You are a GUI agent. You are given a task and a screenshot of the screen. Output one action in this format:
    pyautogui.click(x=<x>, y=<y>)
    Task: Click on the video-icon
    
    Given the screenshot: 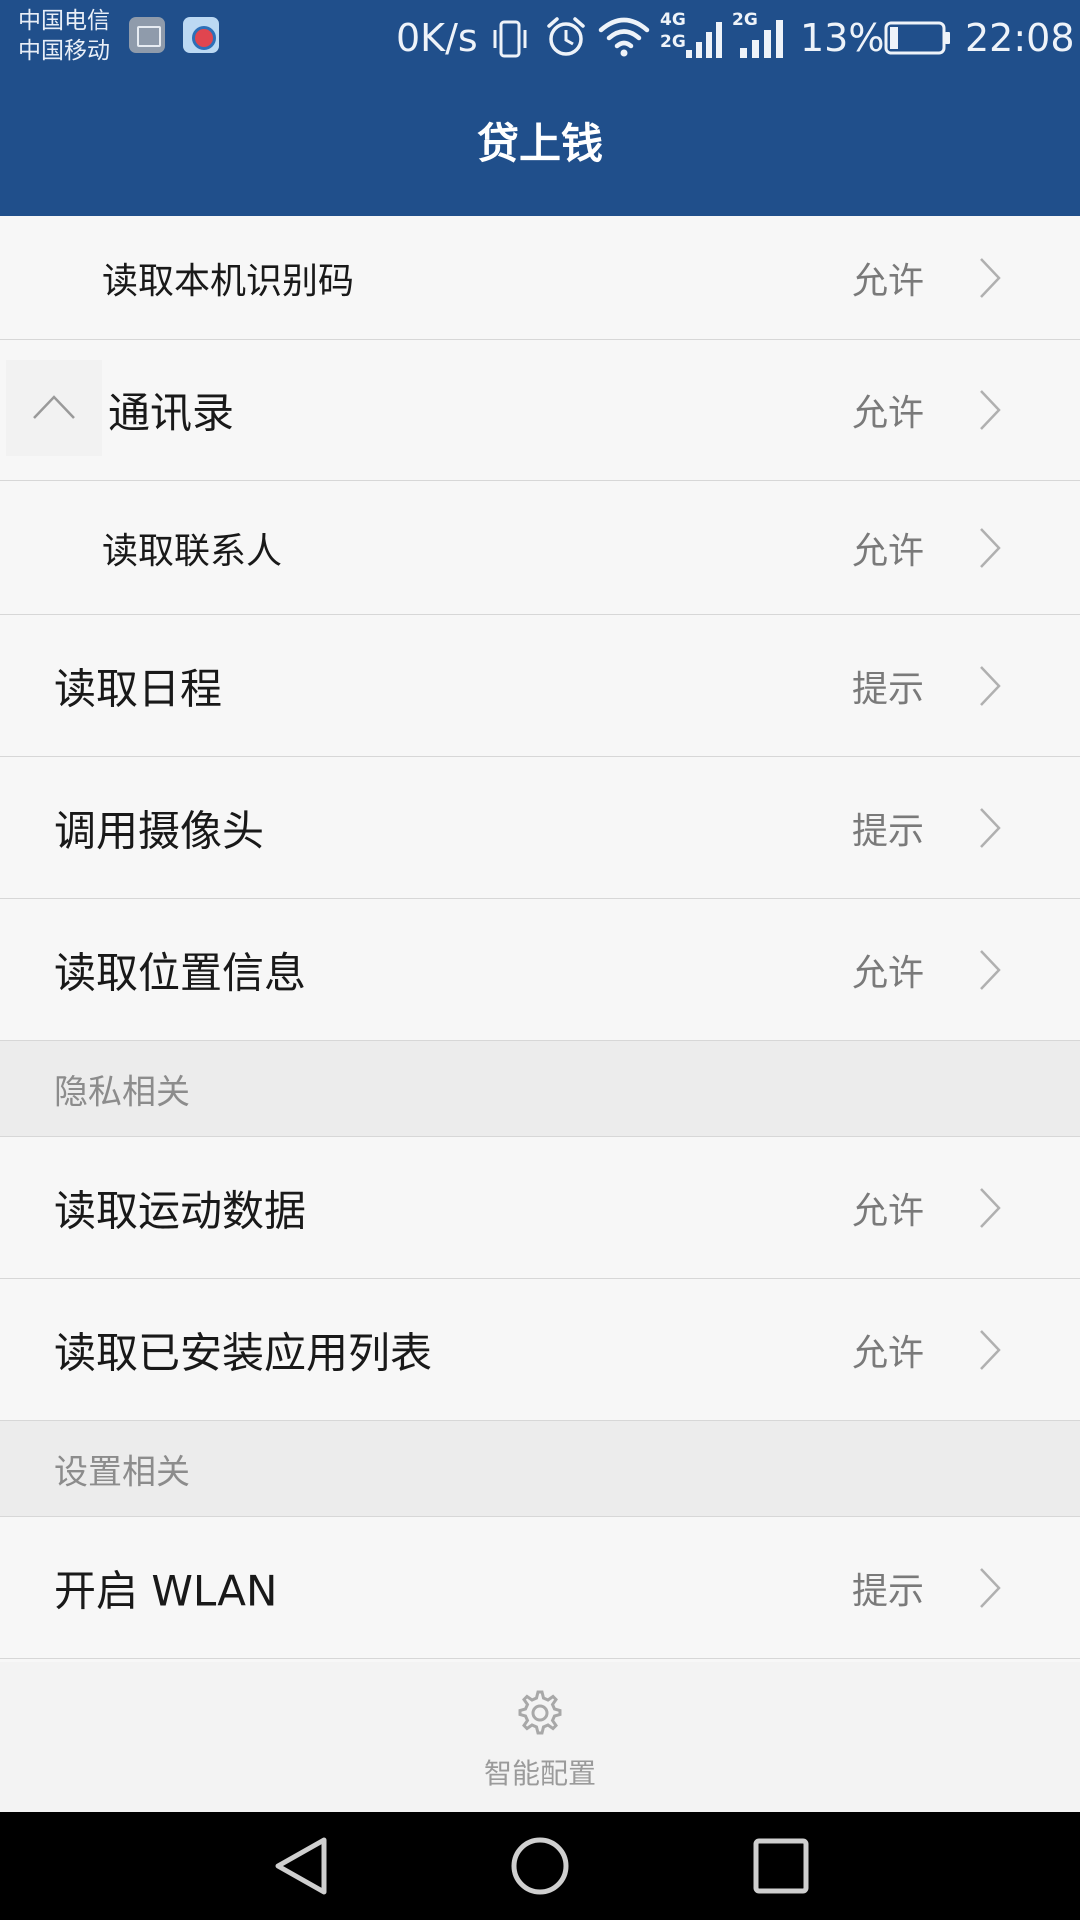 What is the action you would take?
    pyautogui.click(x=201, y=35)
    